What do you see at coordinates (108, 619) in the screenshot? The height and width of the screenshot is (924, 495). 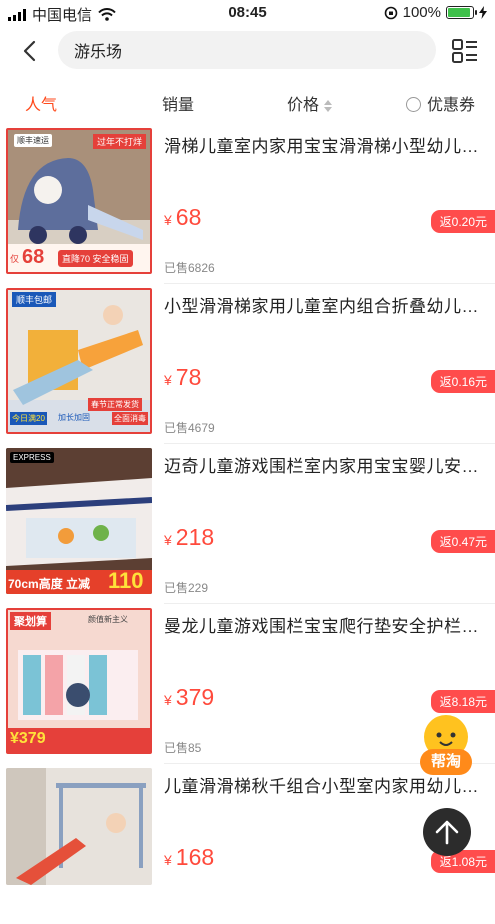 I see `thumb-slogan: 颜值新主义` at bounding box center [108, 619].